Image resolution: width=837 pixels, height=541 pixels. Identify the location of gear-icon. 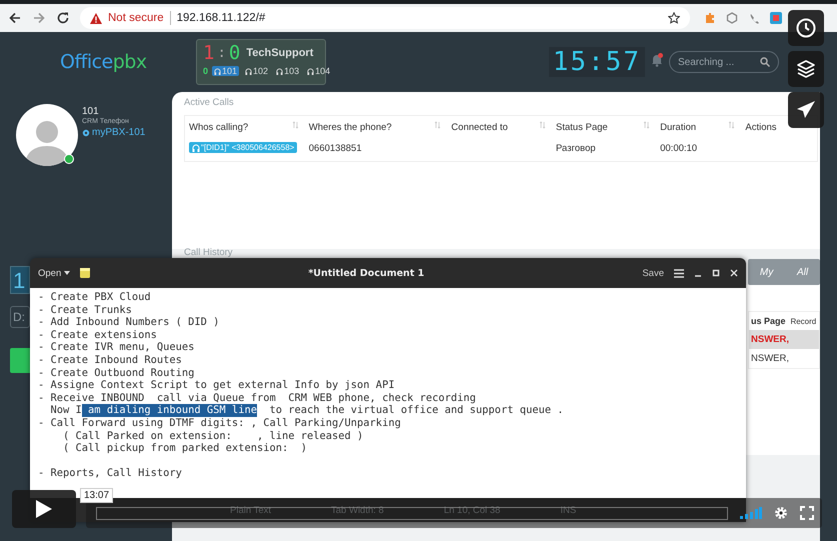
(86, 132).